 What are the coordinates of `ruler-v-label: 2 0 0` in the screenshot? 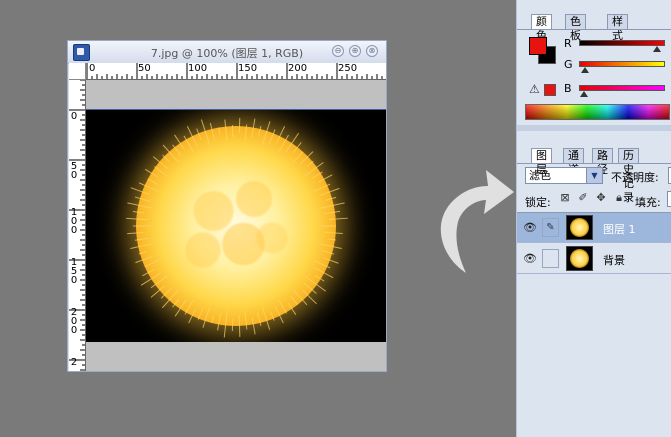 It's located at (74, 321).